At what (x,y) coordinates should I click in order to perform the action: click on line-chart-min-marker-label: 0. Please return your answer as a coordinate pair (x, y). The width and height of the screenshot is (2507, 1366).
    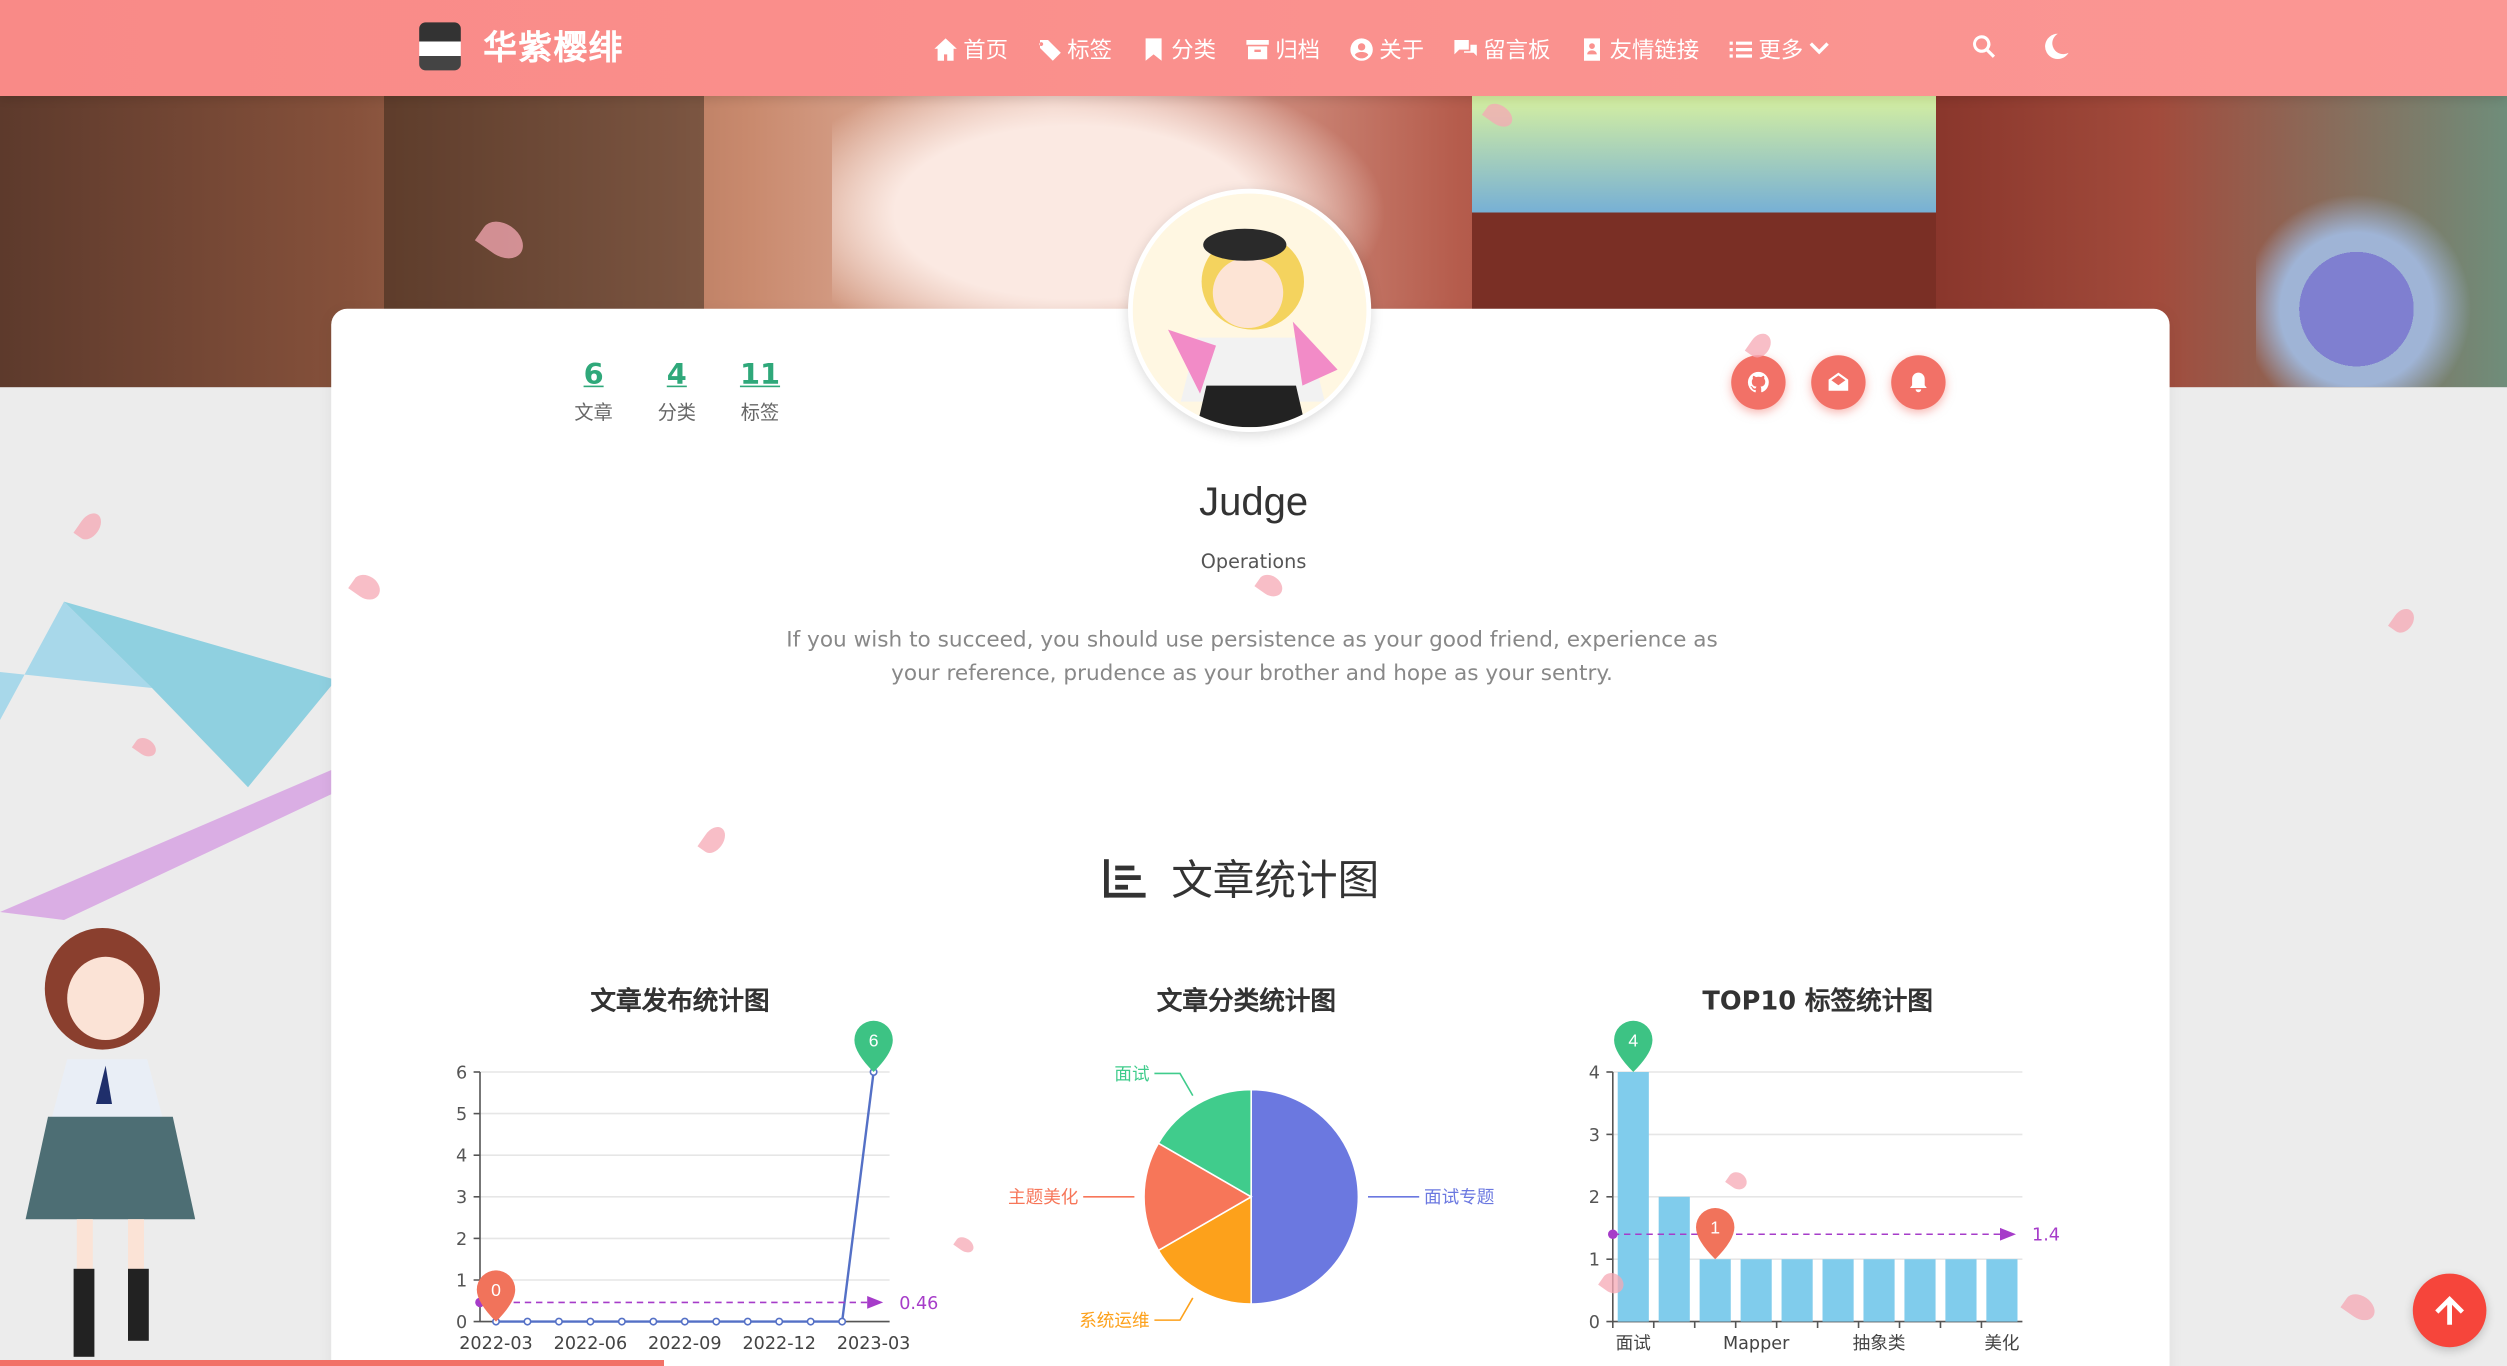
    Looking at the image, I should click on (496, 1290).